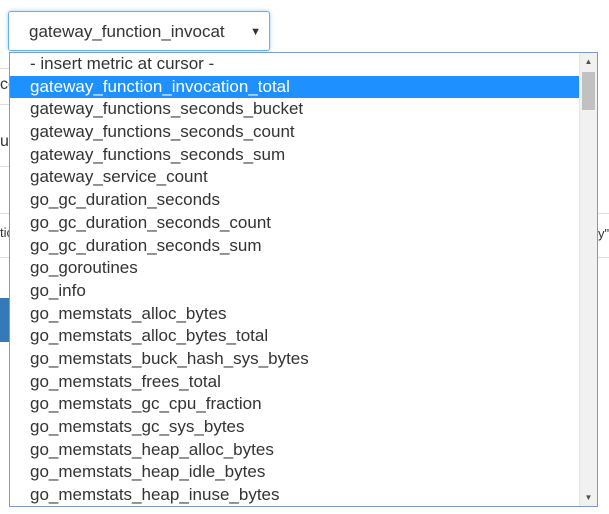 This screenshot has width=609, height=514. What do you see at coordinates (294, 200) in the screenshot?
I see `dropdown-option: go_gc_duration_seconds` at bounding box center [294, 200].